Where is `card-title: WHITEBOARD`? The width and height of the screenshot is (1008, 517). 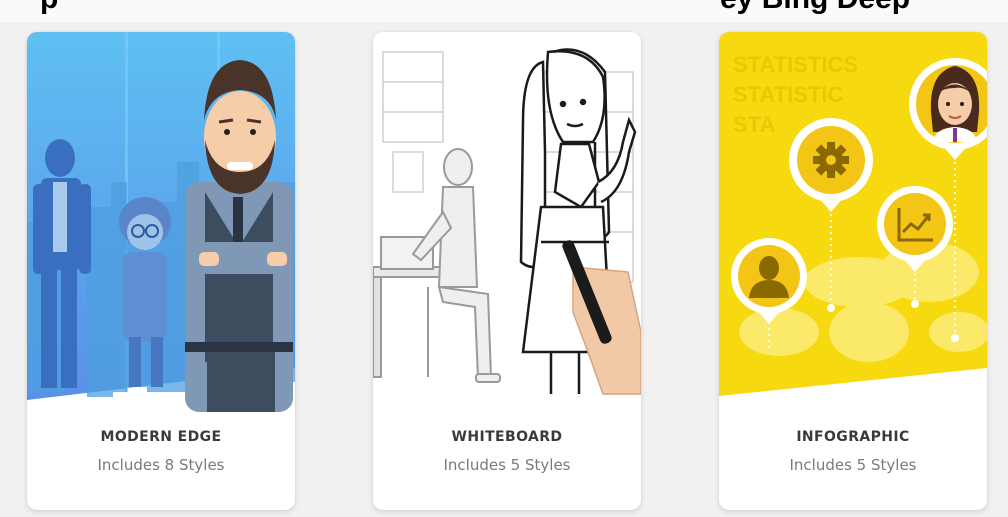
card-title: WHITEBOARD is located at coordinates (507, 437).